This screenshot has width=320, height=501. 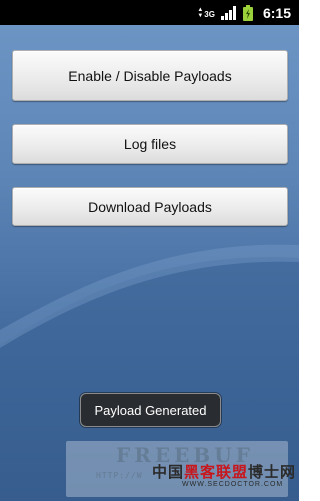 What do you see at coordinates (276, 12) in the screenshot?
I see `clock: 6:15` at bounding box center [276, 12].